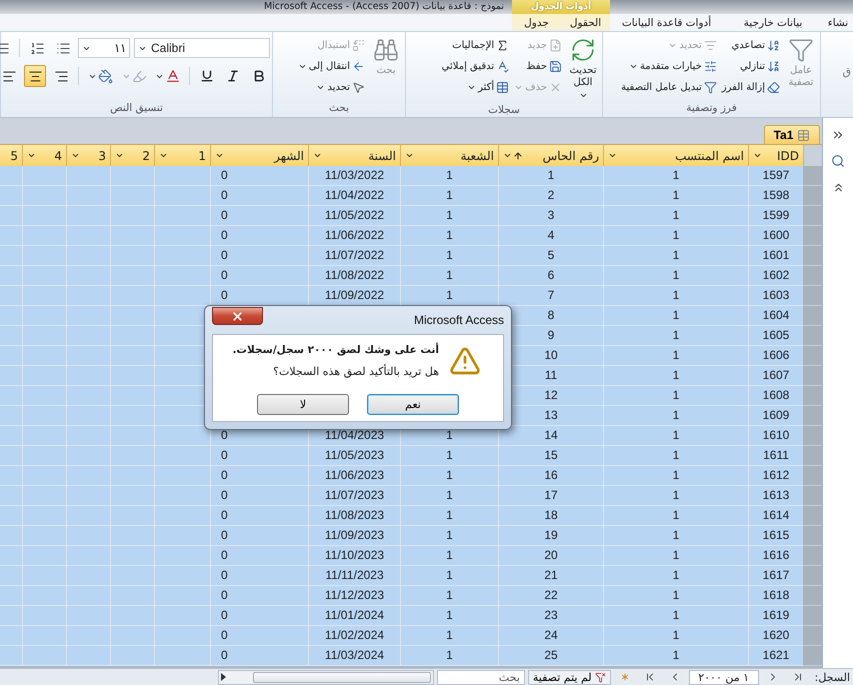 The height and width of the screenshot is (685, 853). I want to click on ribbon-button: إزالة الفرز, so click(750, 87).